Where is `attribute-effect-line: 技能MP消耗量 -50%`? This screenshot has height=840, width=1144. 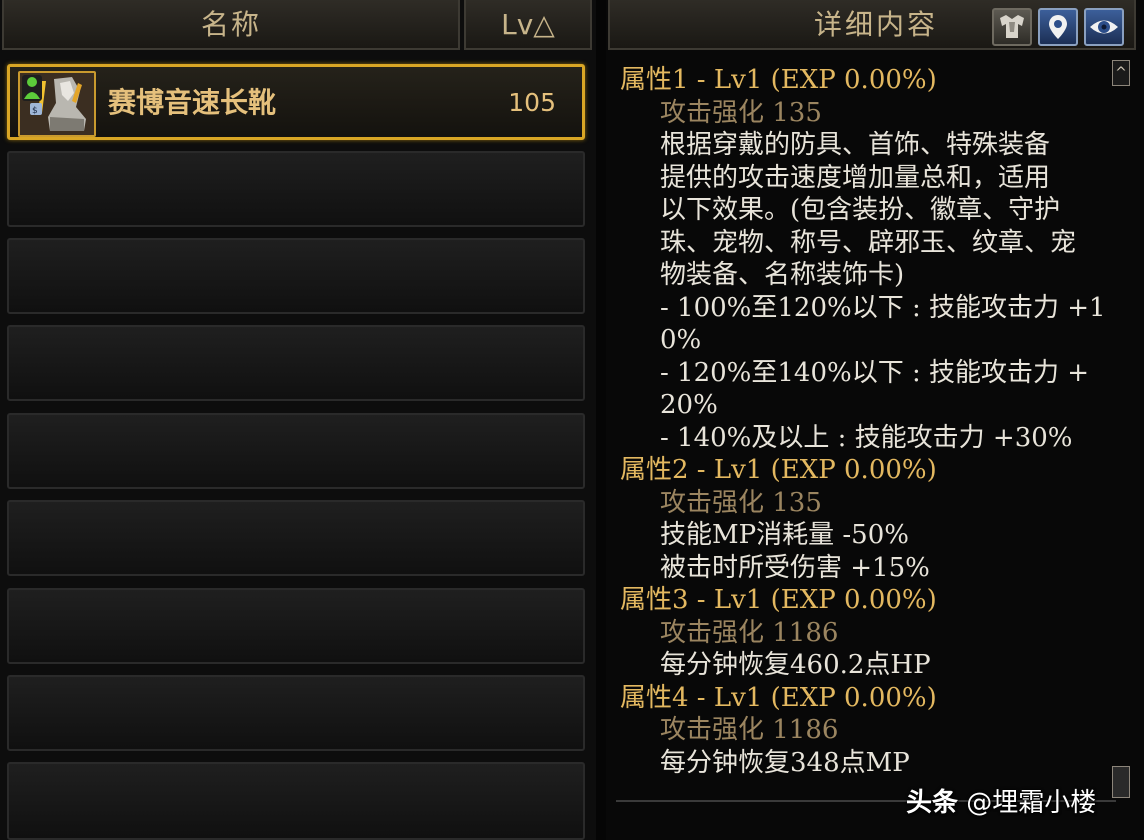 attribute-effect-line: 技能MP消耗量 -50% is located at coordinates (784, 535).